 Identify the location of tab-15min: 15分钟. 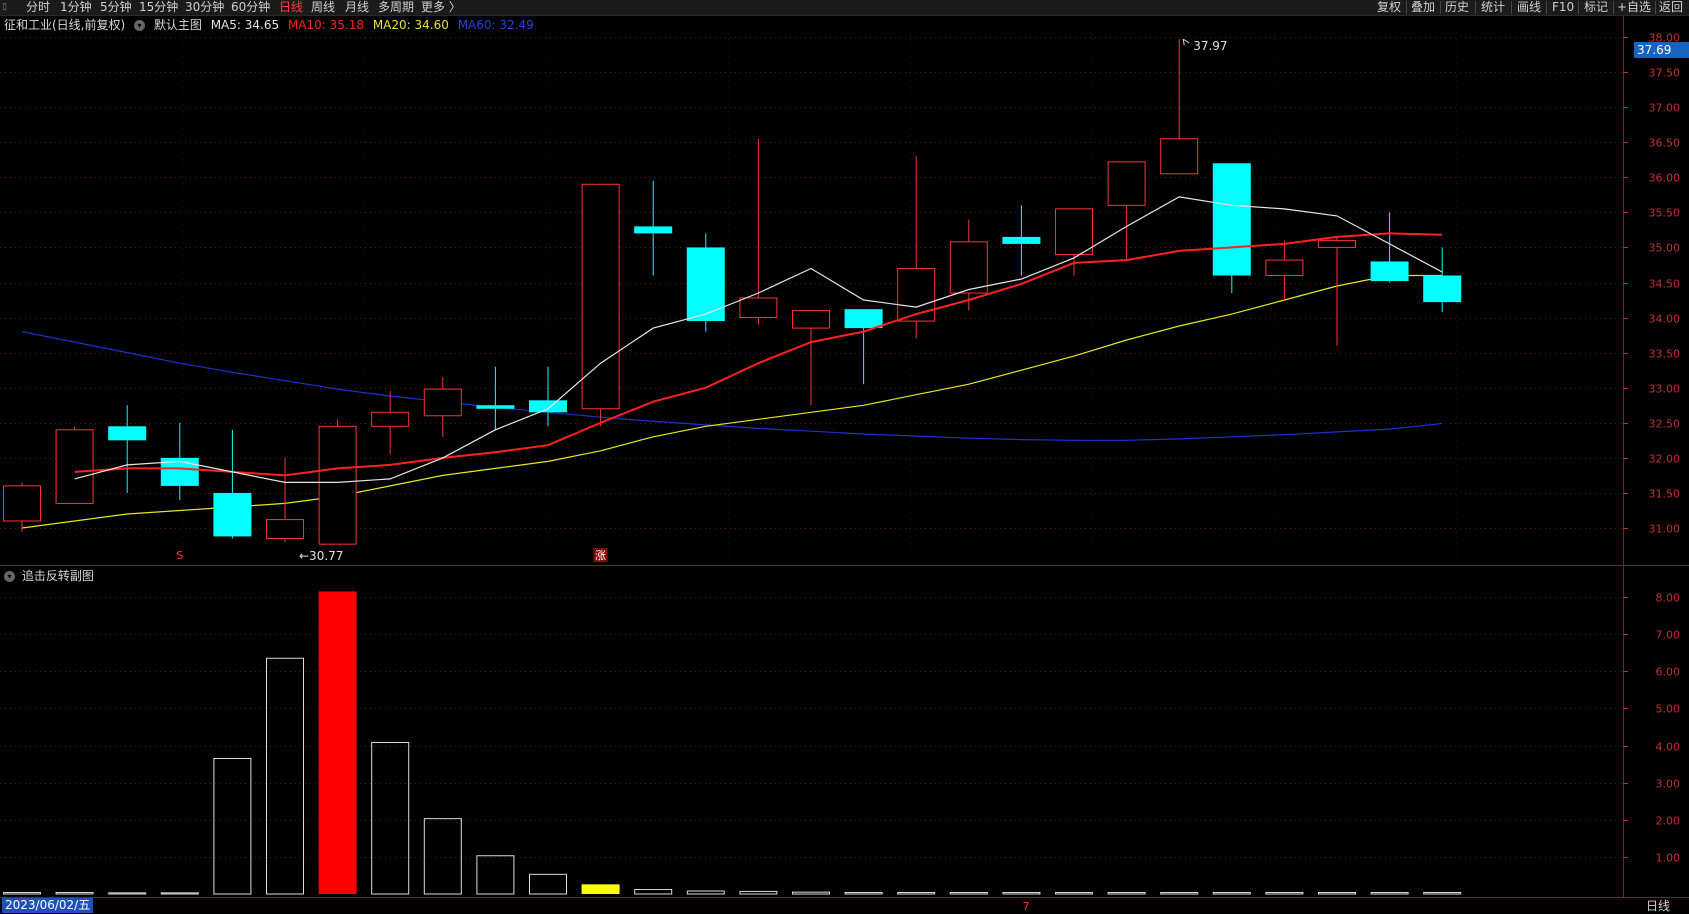
(158, 7).